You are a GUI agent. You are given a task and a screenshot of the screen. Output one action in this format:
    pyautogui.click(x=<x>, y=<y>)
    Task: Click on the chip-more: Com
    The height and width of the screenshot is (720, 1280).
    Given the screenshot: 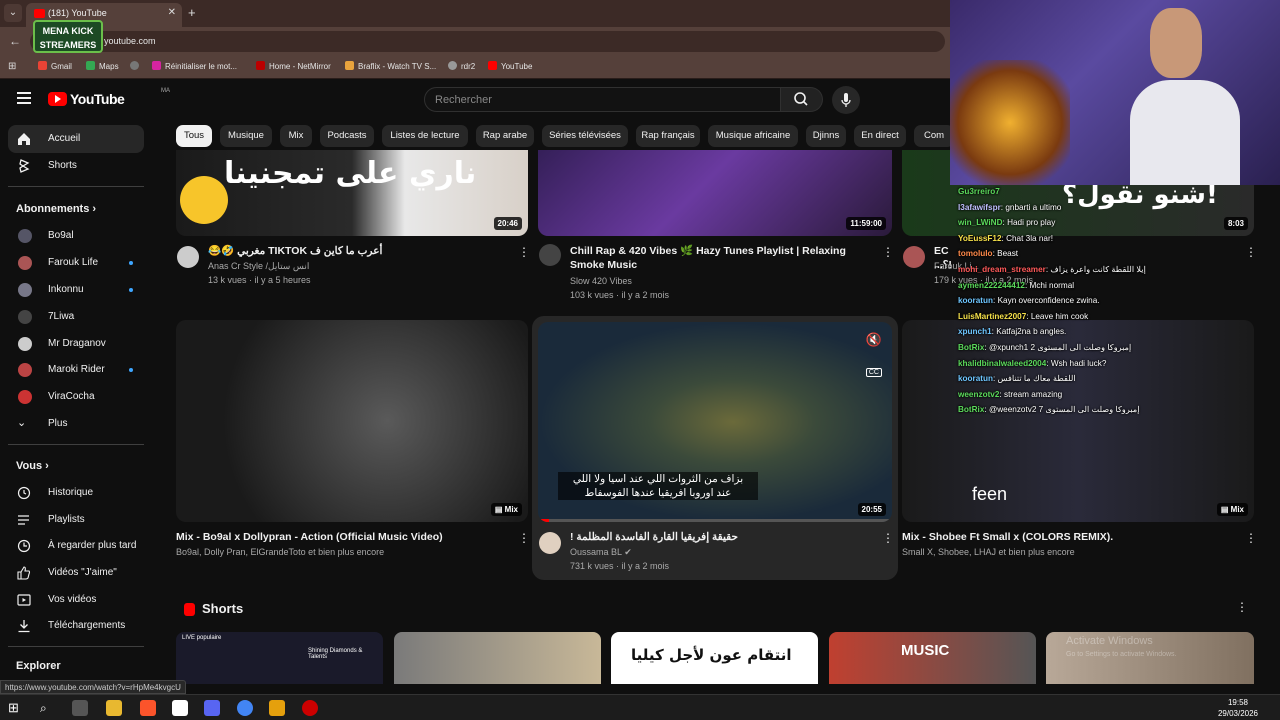 What is the action you would take?
    pyautogui.click(x=932, y=136)
    